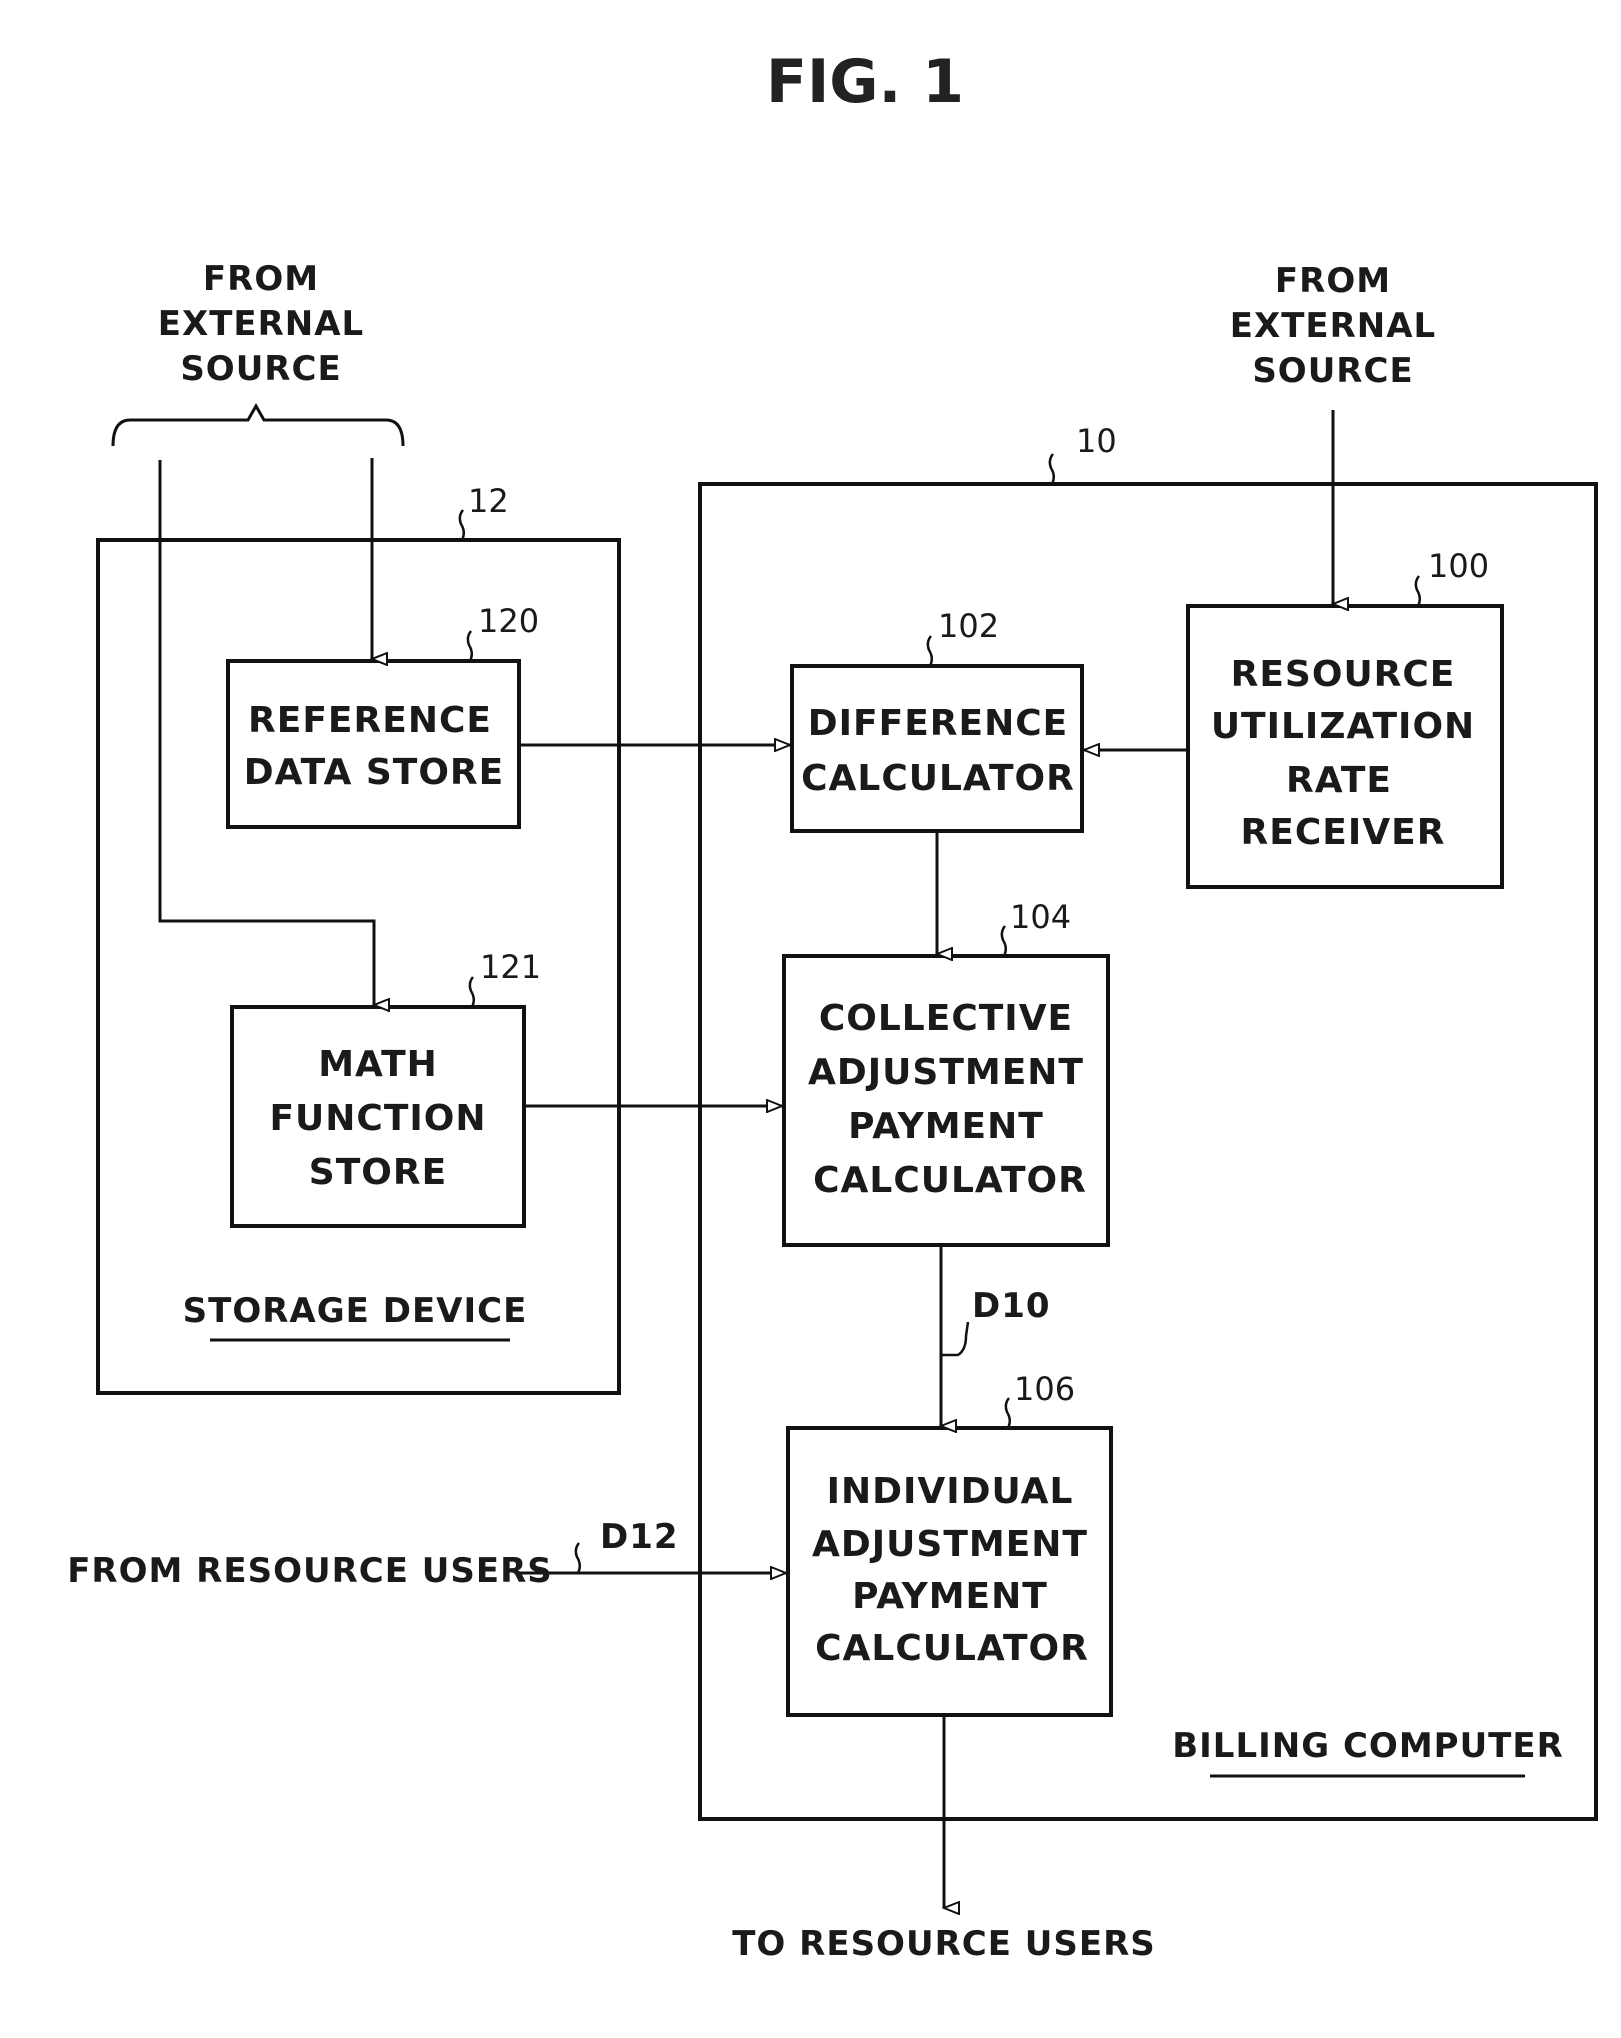 This screenshot has width=1621, height=2038. Describe the element at coordinates (1332, 371) in the screenshot. I see `right-source-line-3: SOURCE` at that location.